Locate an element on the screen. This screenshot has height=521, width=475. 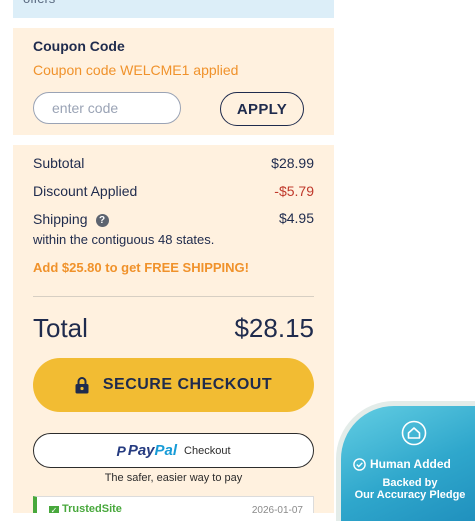
shipping-label-group: Shipping? is located at coordinates (71, 219).